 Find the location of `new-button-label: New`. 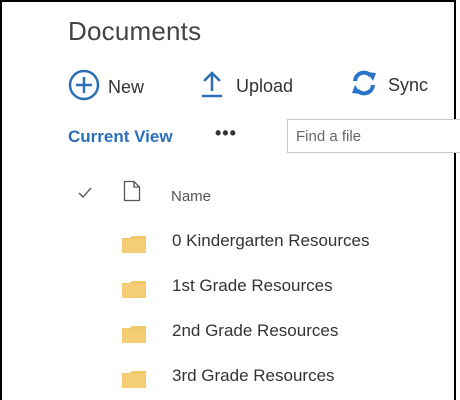

new-button-label: New is located at coordinates (126, 87).